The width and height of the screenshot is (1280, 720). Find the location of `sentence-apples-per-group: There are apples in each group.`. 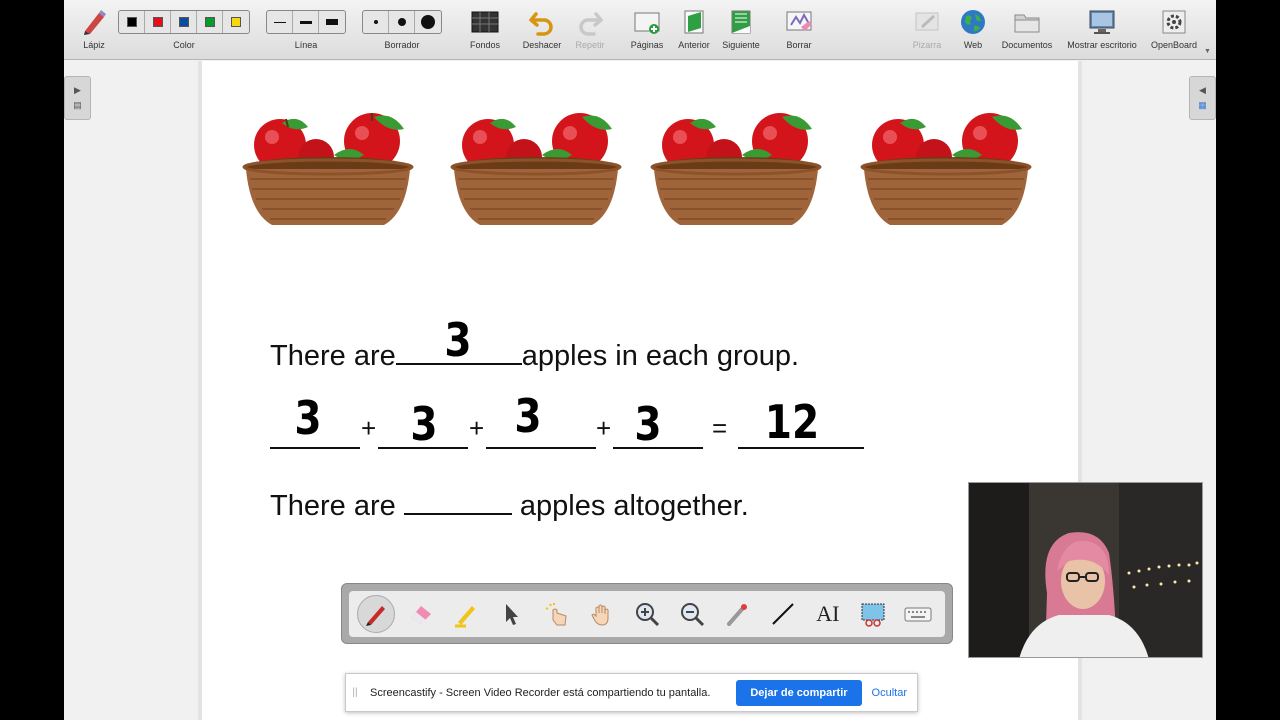

sentence-apples-per-group: There are apples in each group. is located at coordinates (535, 356).